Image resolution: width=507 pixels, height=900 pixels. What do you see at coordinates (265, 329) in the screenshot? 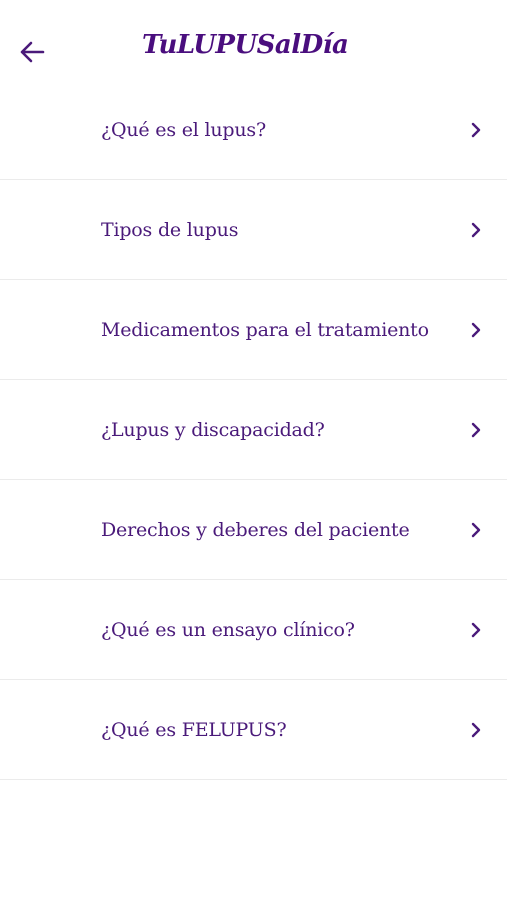
I see `menu-item-label: Medicamentos para el tratamiento` at bounding box center [265, 329].